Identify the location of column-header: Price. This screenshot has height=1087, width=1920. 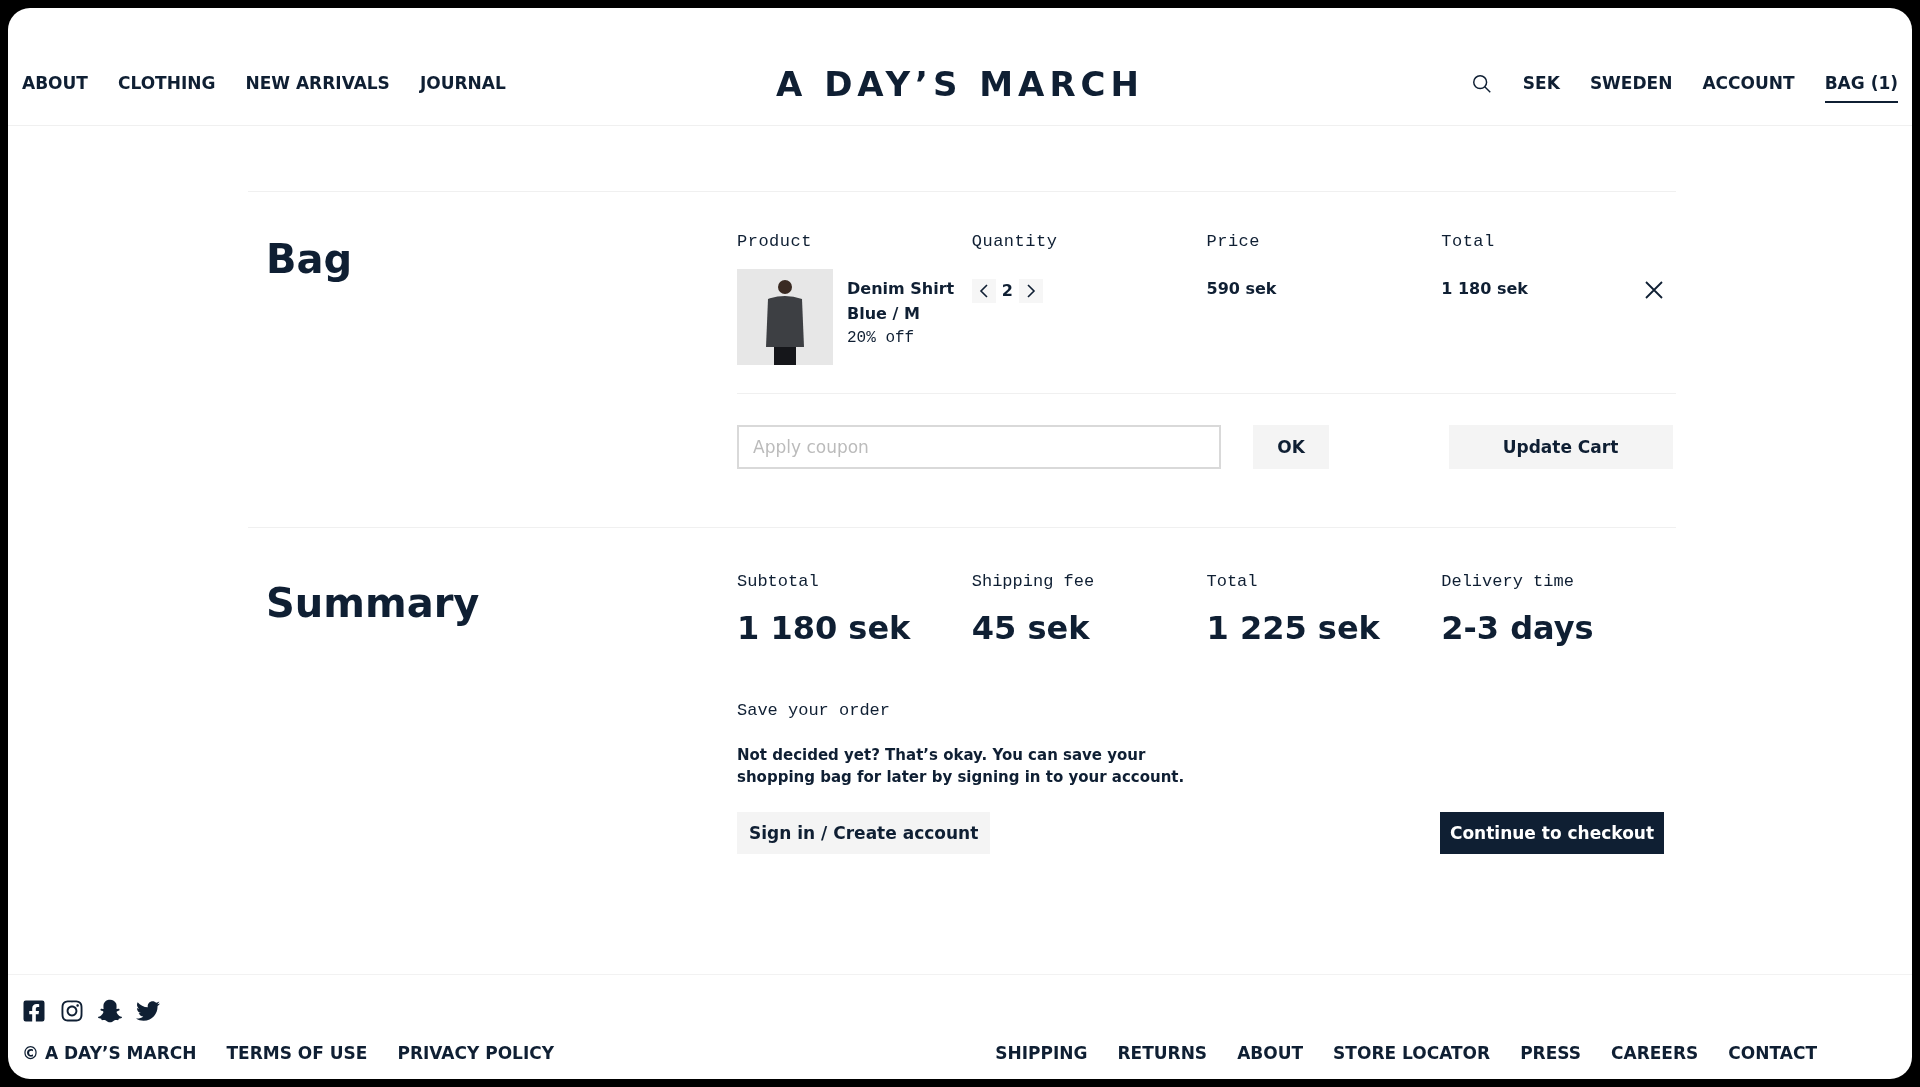
(1233, 241).